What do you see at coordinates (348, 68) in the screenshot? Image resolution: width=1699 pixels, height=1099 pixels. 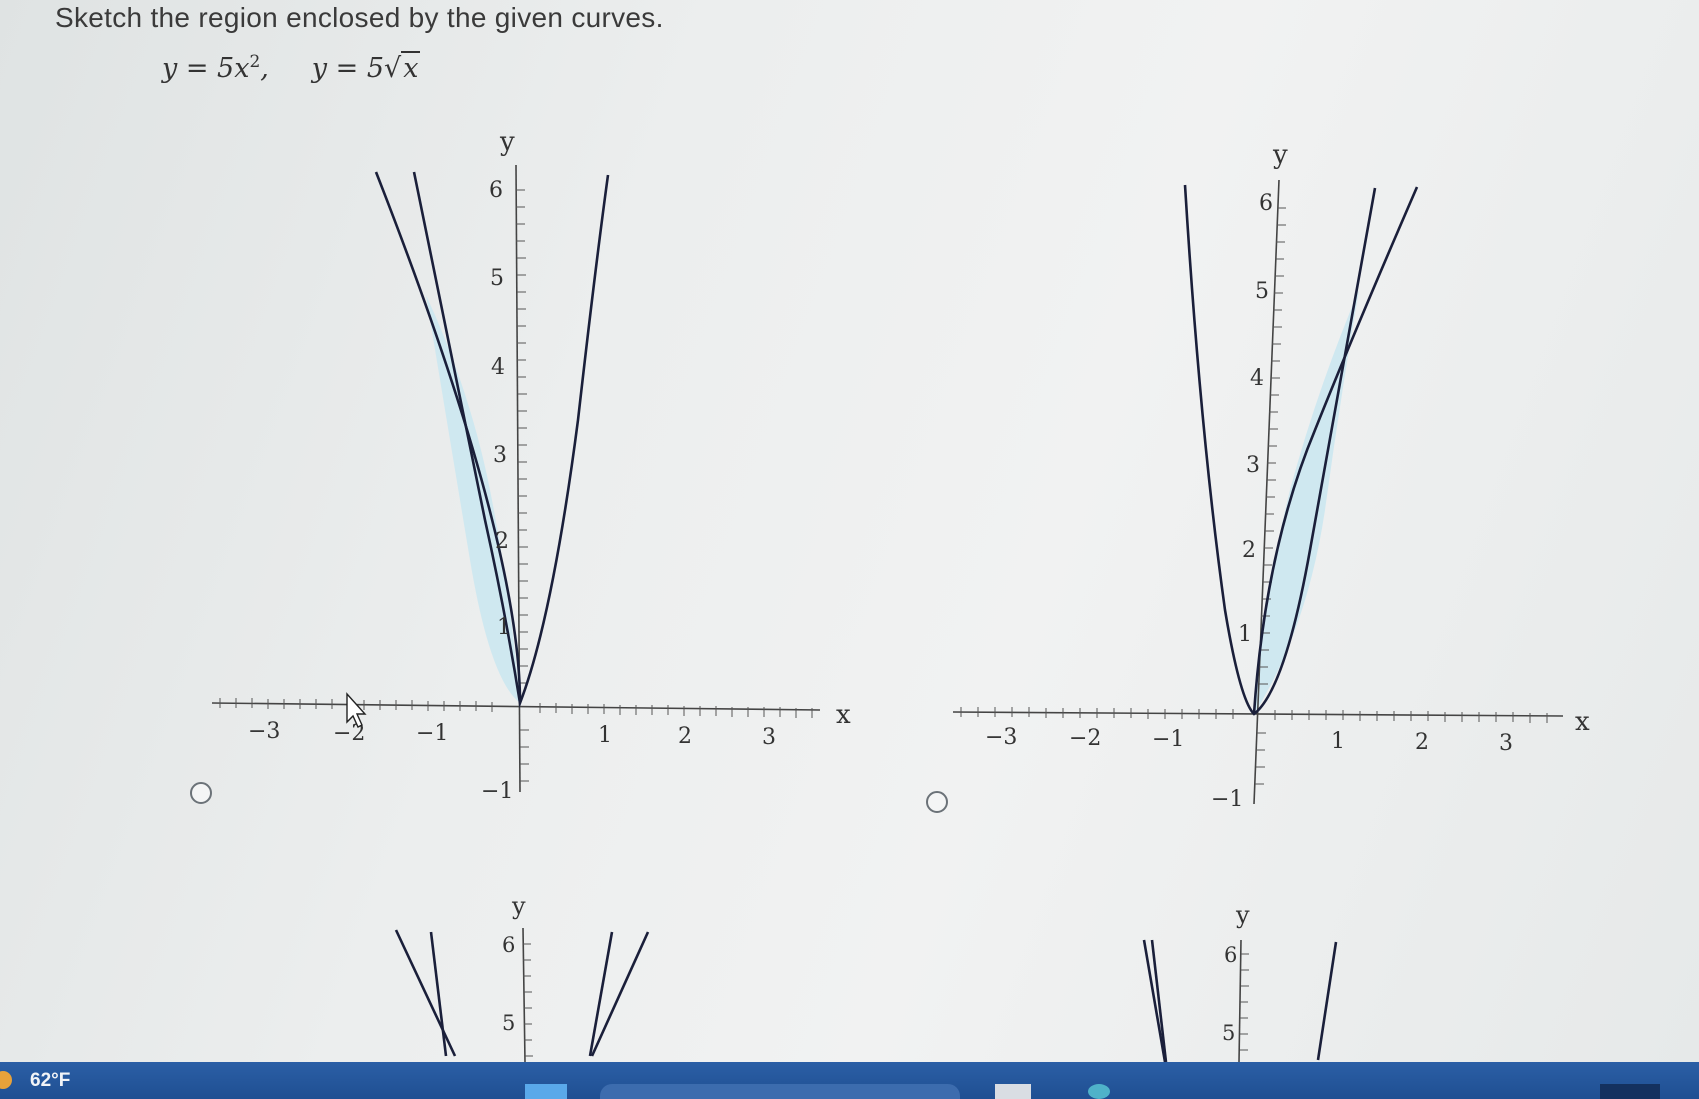 I see `equation-2-lhs: y = 5` at bounding box center [348, 68].